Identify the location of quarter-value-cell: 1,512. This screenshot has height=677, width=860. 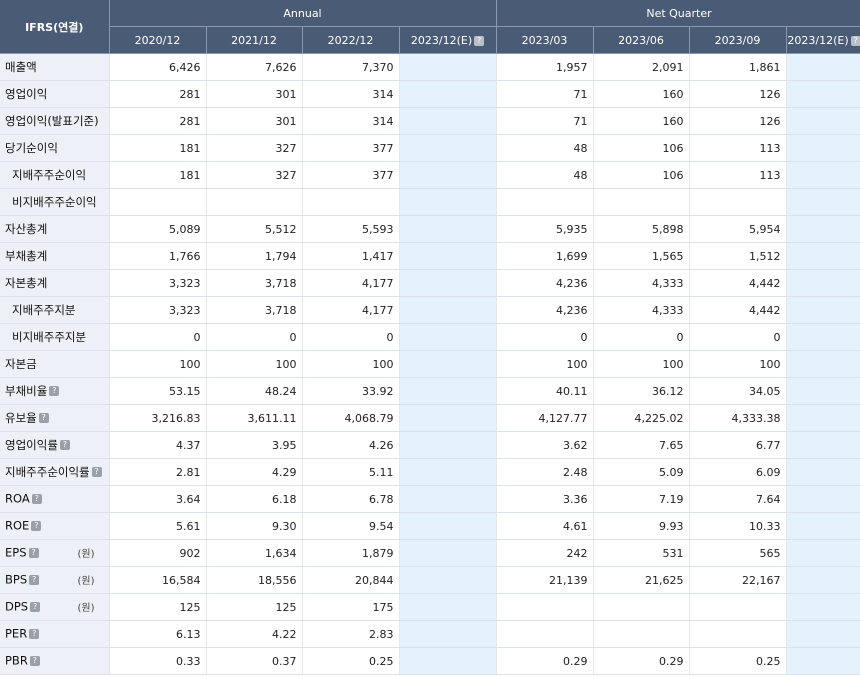
(738, 256).